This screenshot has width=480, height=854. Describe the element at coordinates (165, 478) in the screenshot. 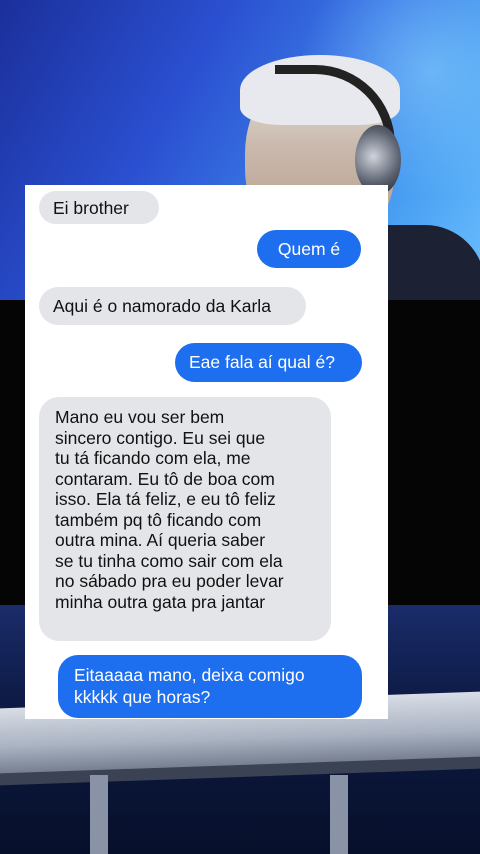

I see `message-line: contaram. Eu tô de boa com` at that location.